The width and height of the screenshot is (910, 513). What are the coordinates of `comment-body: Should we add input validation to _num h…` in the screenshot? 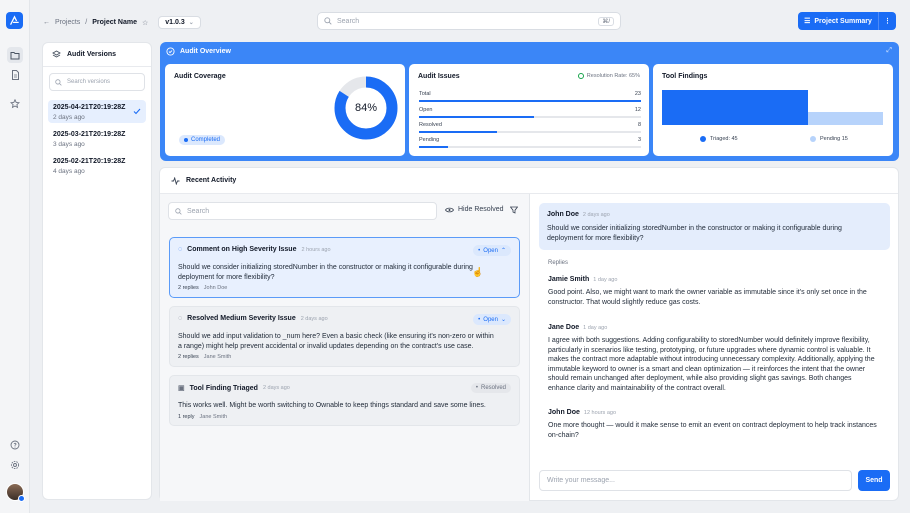 It's located at (336, 341).